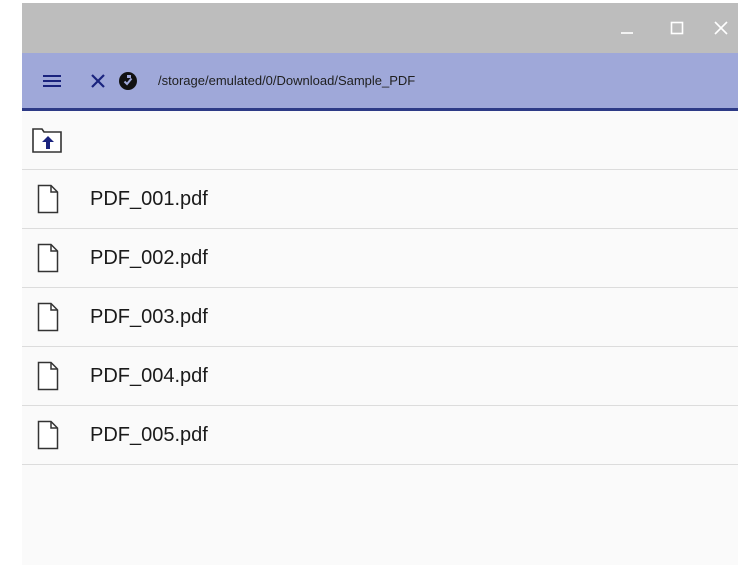 The width and height of the screenshot is (738, 565). Describe the element at coordinates (149, 376) in the screenshot. I see `file-name: PDF_004.pdf` at that location.